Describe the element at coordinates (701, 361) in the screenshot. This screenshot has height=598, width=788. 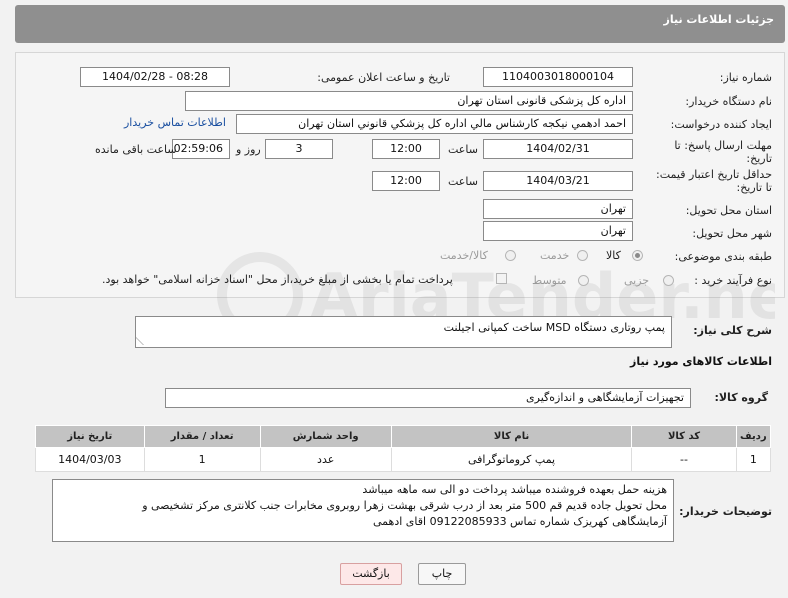
I see `goods-info-title: اطلاعات کالاهای مورد نیاز` at that location.